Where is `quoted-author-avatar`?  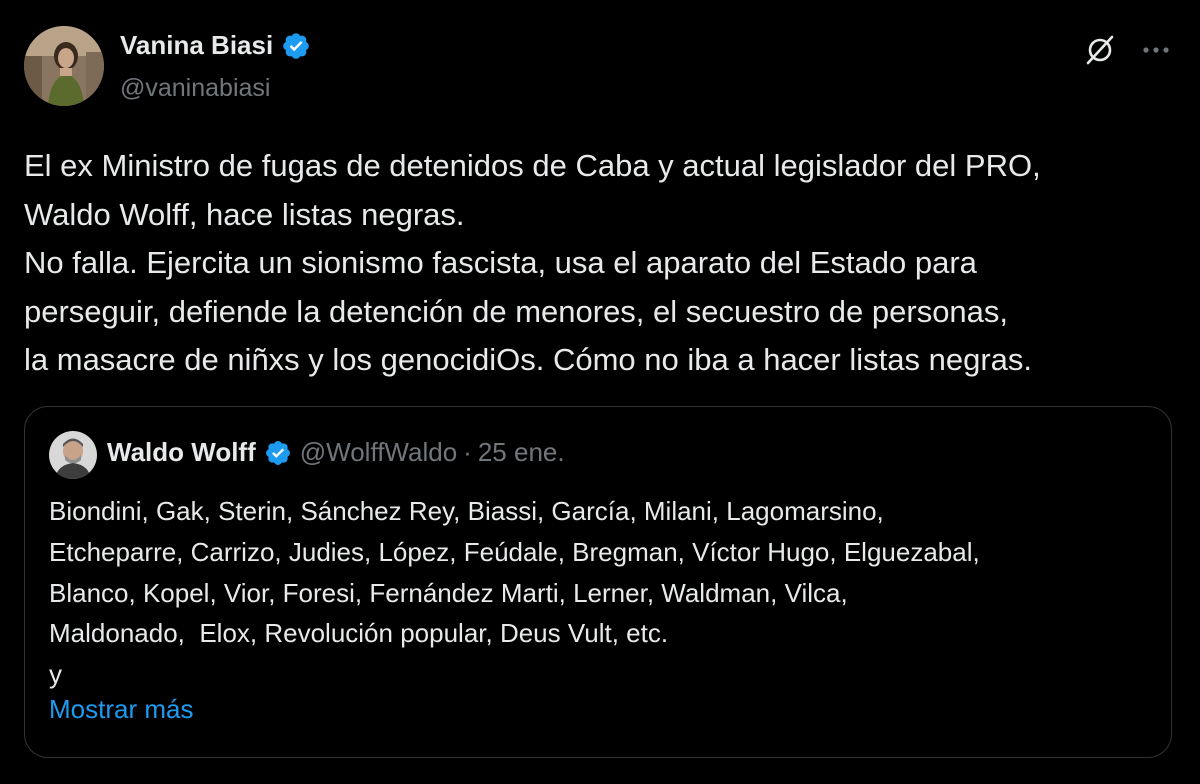 quoted-author-avatar is located at coordinates (73, 455).